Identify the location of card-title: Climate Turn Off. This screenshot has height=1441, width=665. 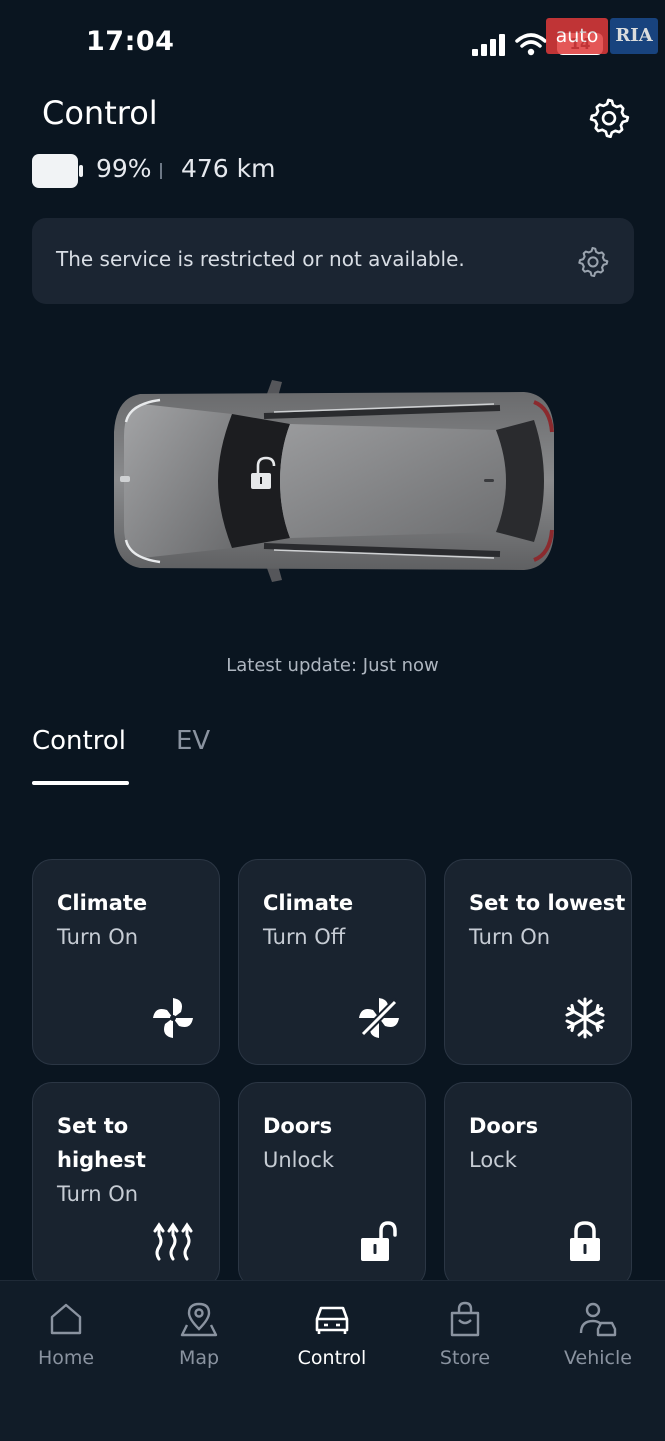
(343, 920).